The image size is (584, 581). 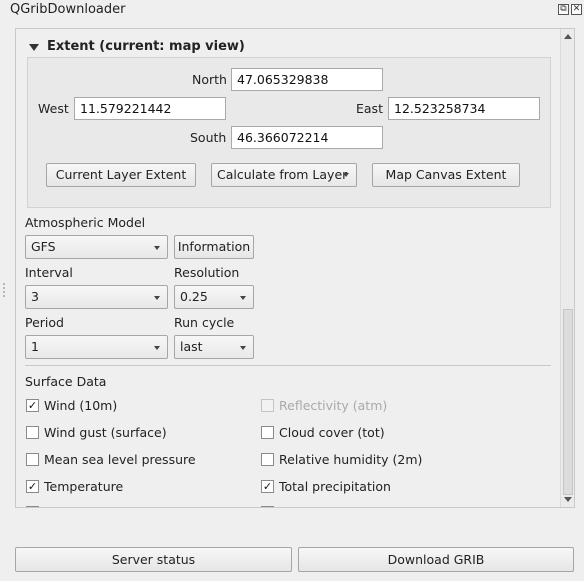 I want to click on model-label: Atmospheric Model, so click(x=85, y=222).